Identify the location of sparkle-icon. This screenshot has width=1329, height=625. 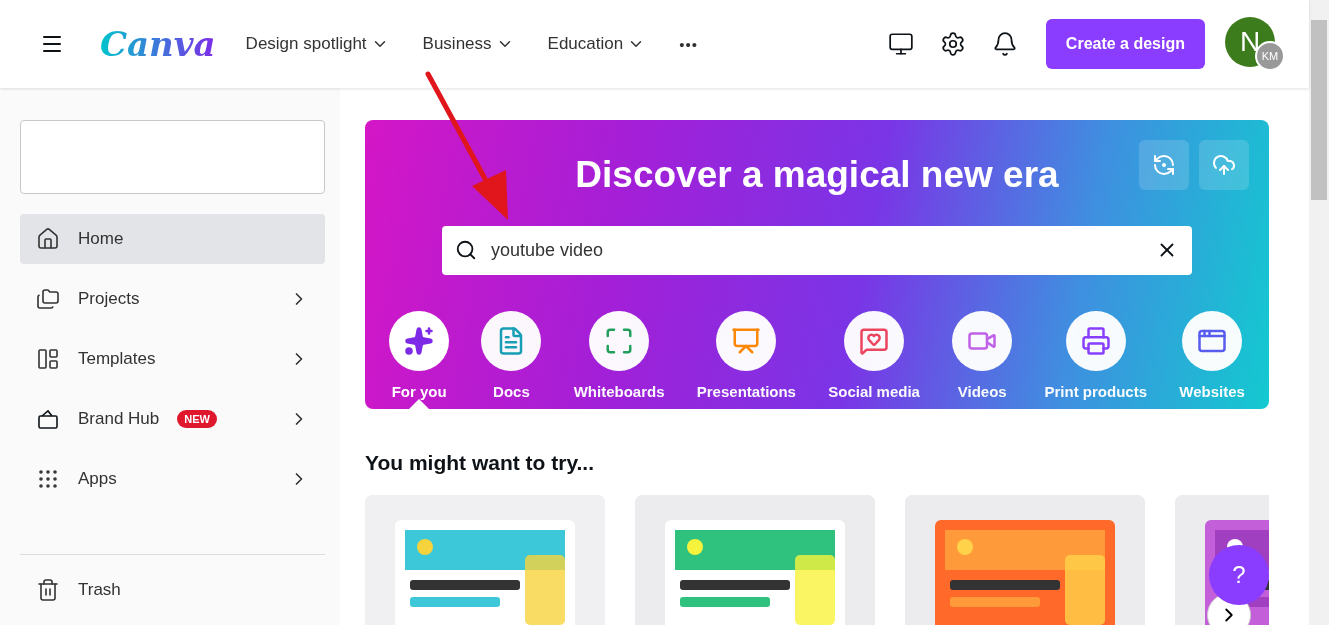
(419, 341).